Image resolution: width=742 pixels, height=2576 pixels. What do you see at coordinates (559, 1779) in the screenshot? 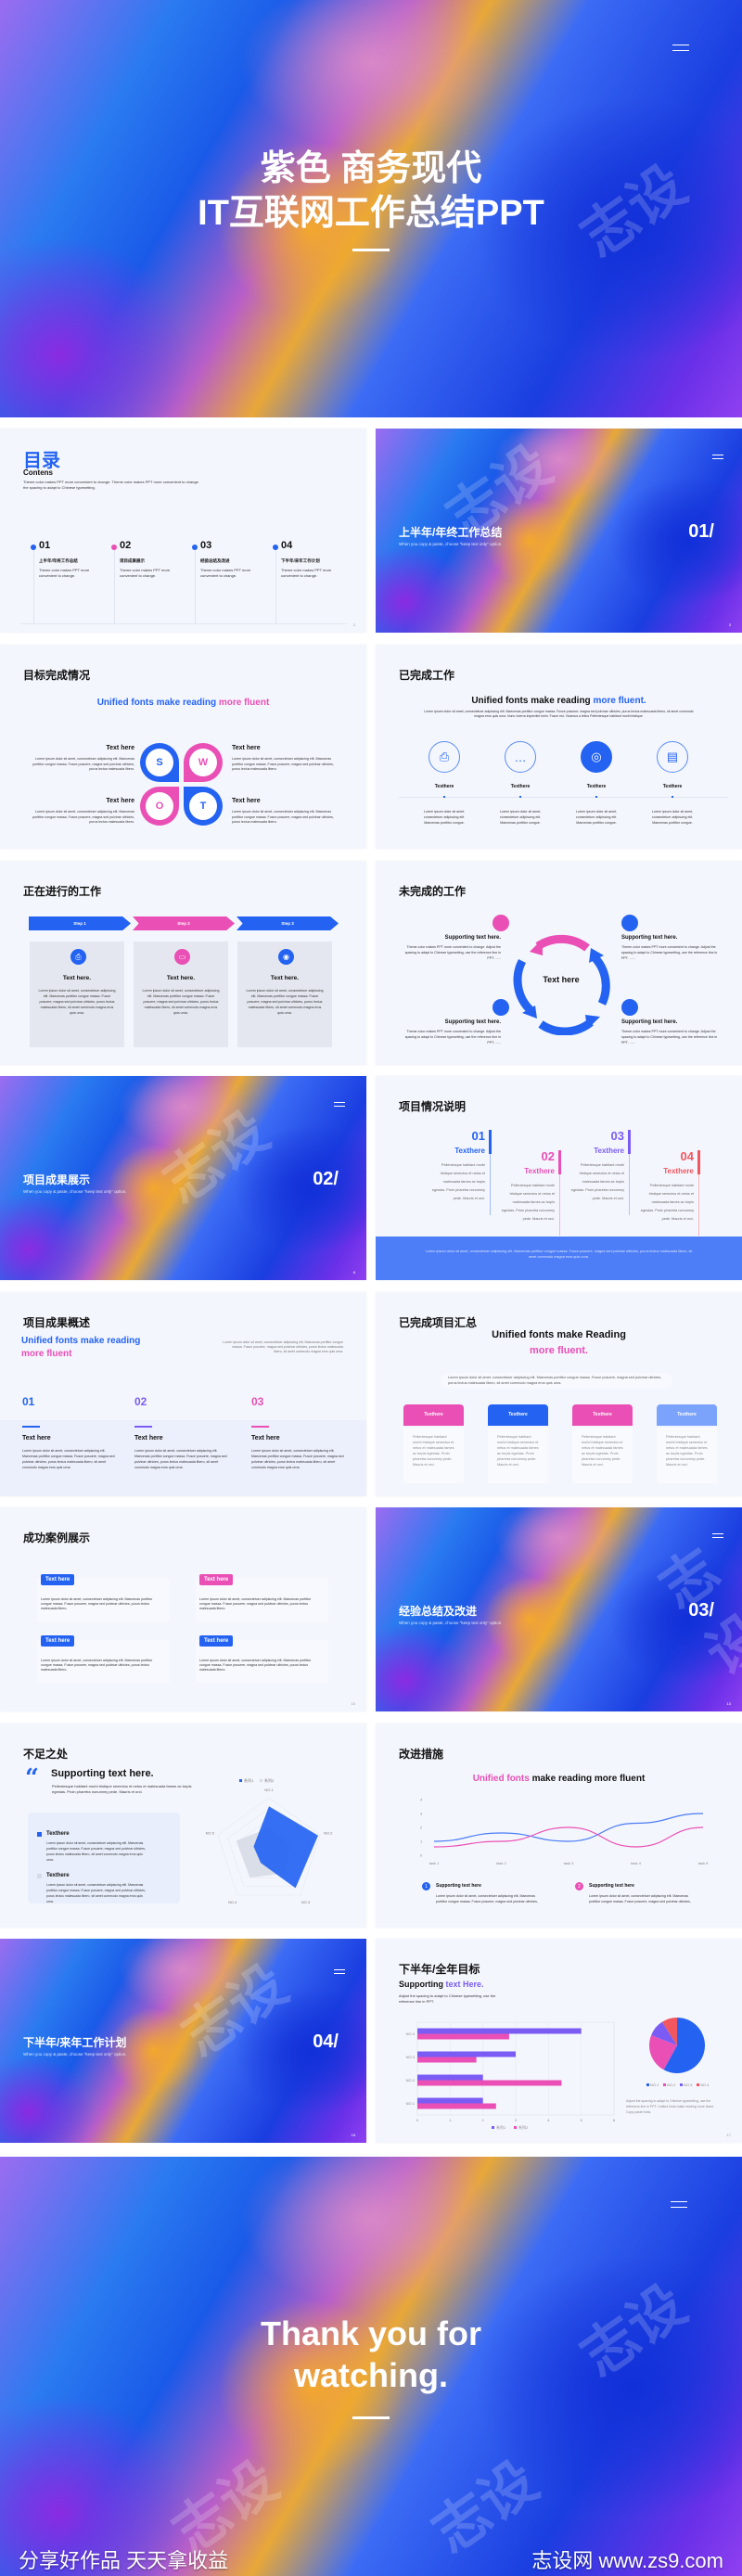
I see `headline: Unified fonts make reading more fluent` at bounding box center [559, 1779].